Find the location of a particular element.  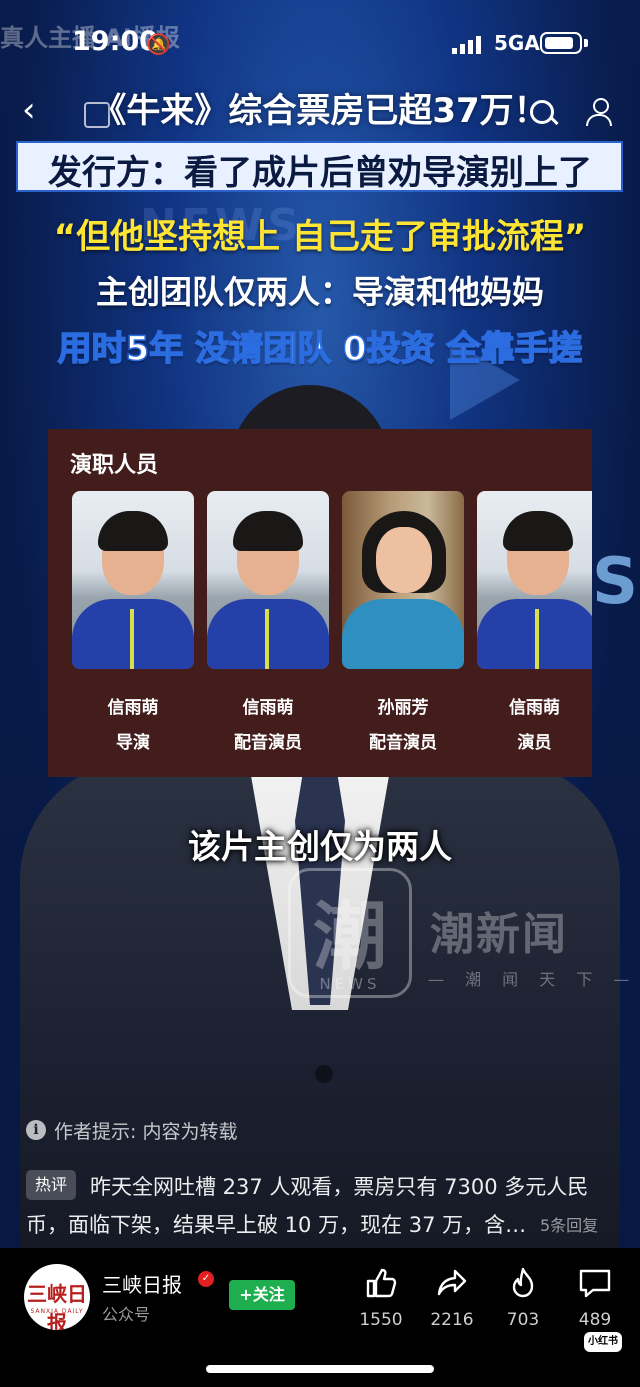

heat-count: 703 is located at coordinates (523, 1320).